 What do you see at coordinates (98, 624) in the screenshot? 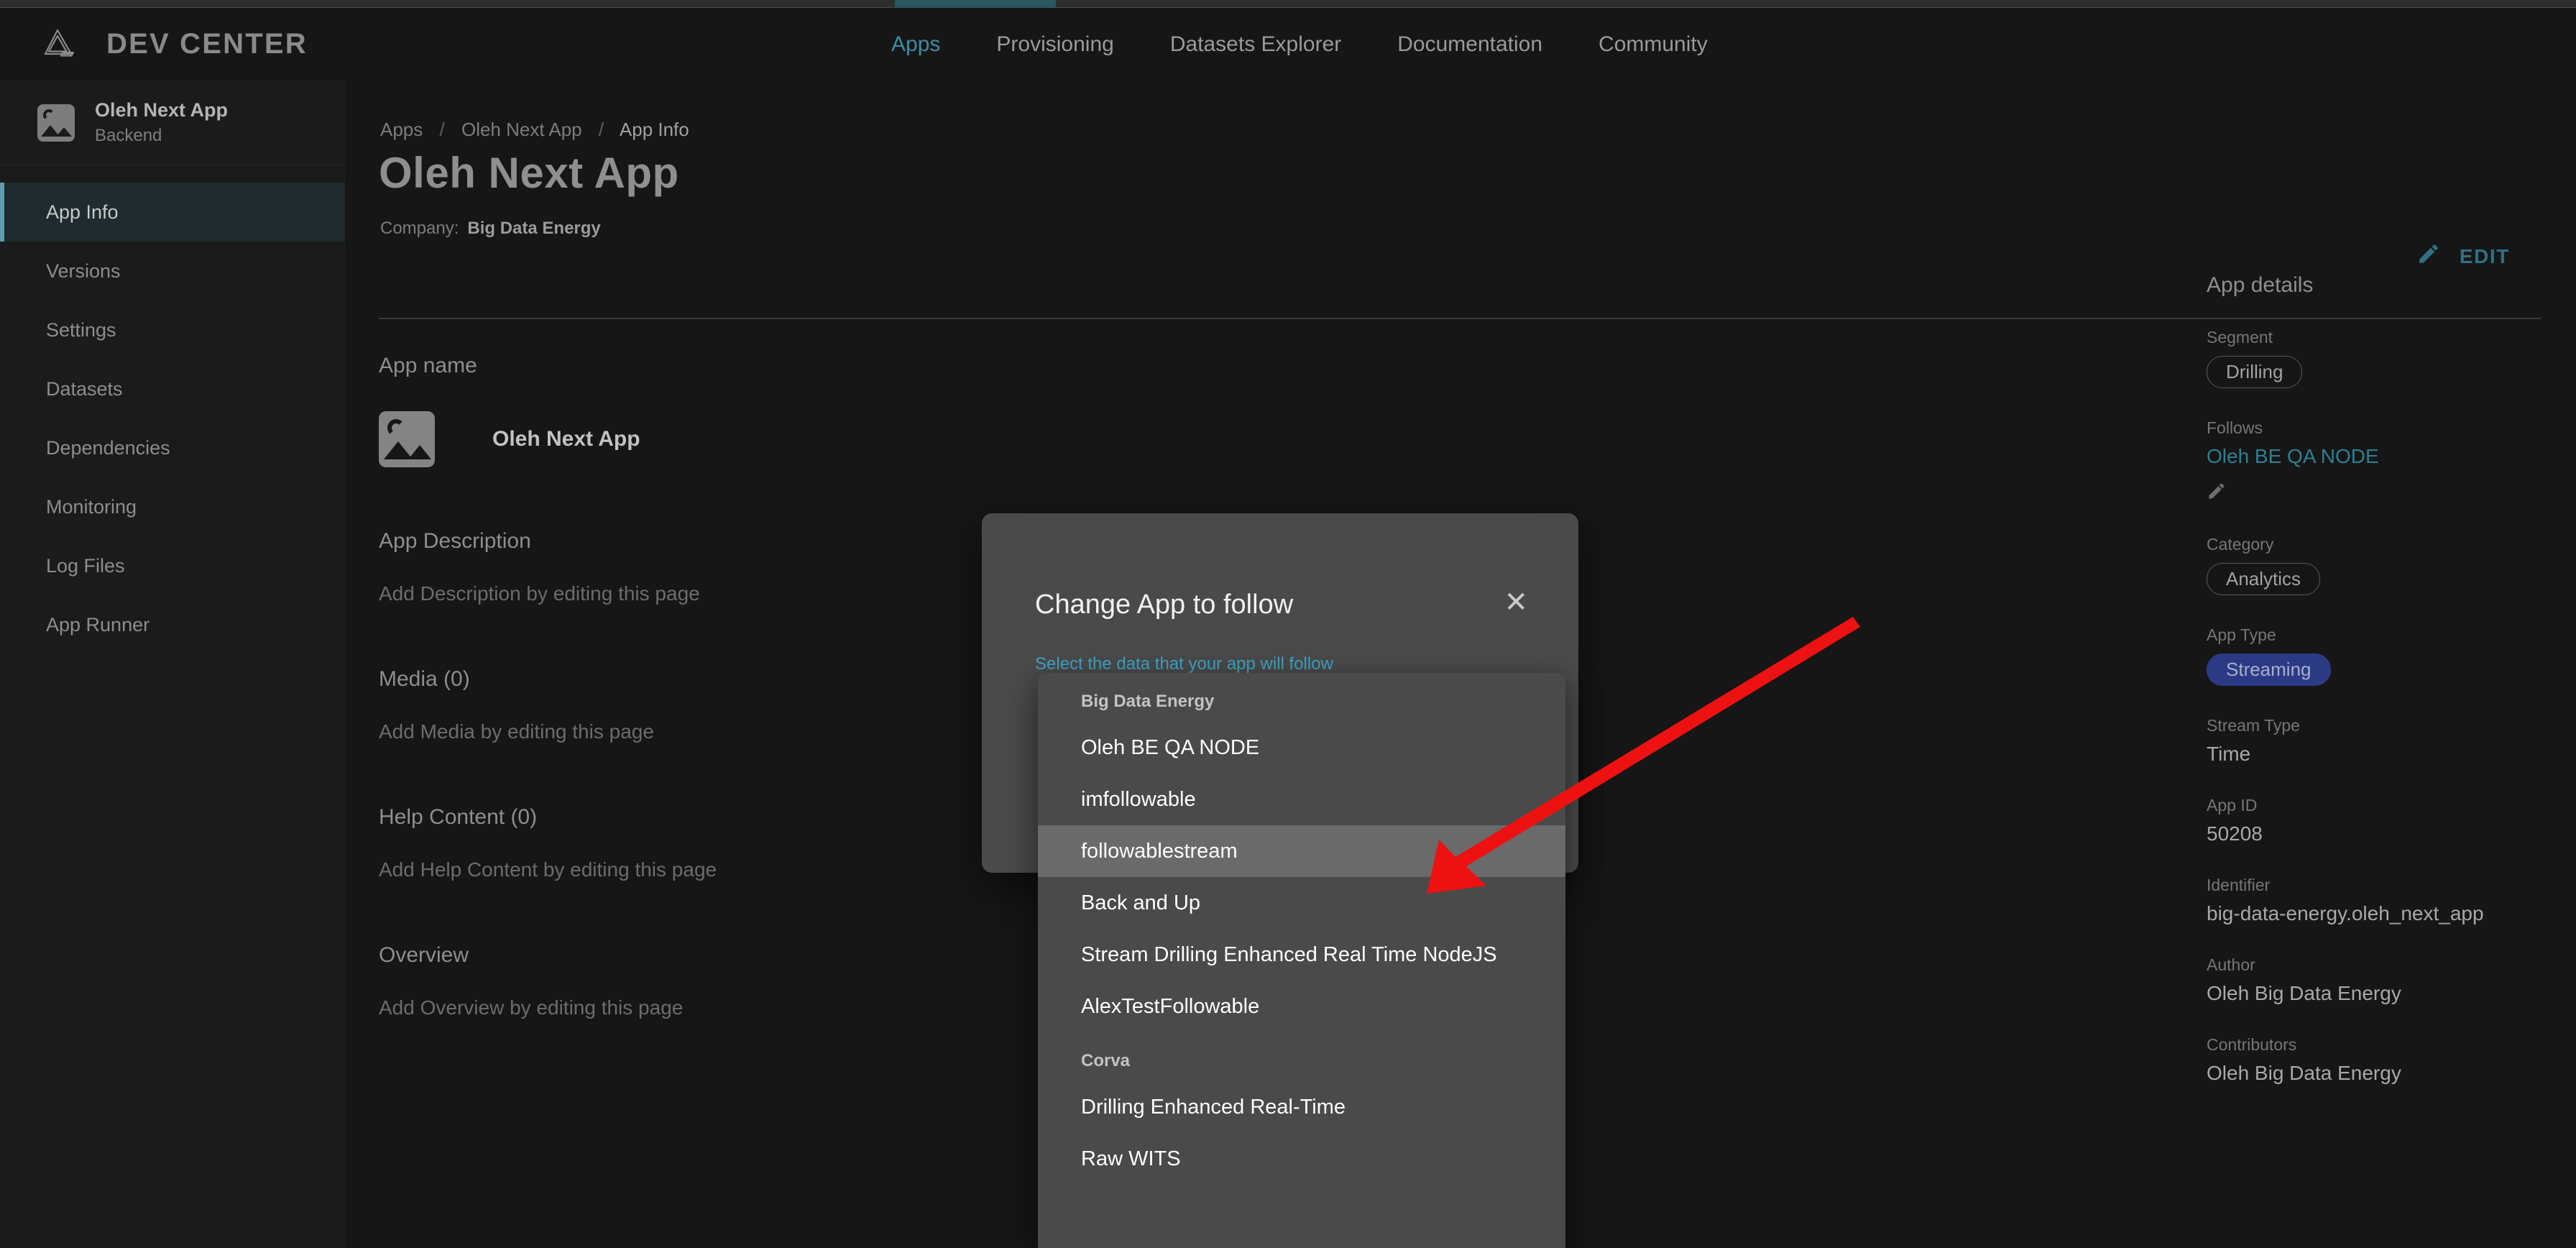
I see `sidebar-item-label: App Runner` at bounding box center [98, 624].